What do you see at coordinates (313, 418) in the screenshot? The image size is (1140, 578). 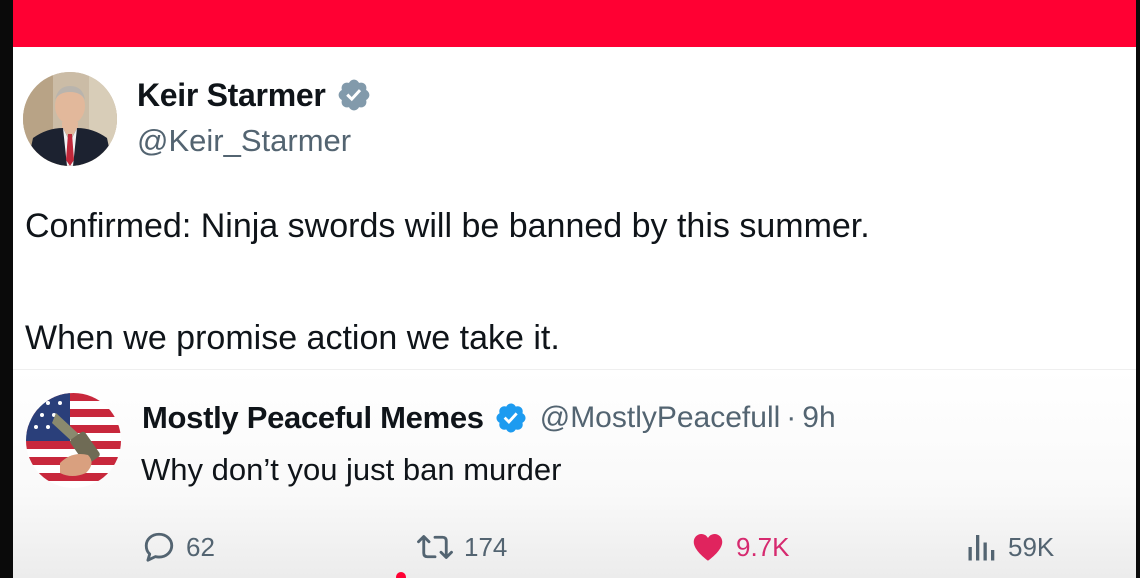 I see `reply-author-name: Mostly Peaceful Memes` at bounding box center [313, 418].